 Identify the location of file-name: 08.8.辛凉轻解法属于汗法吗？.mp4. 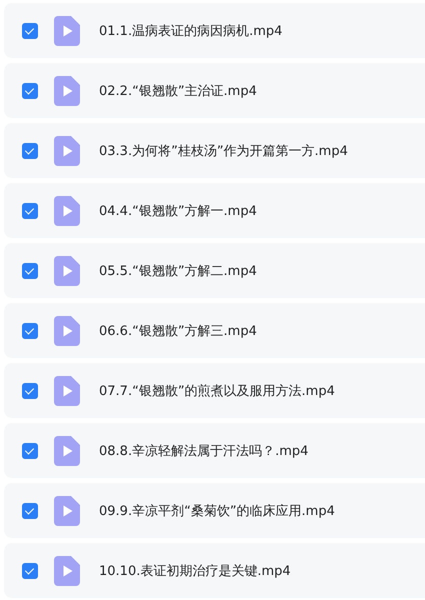
(203, 451).